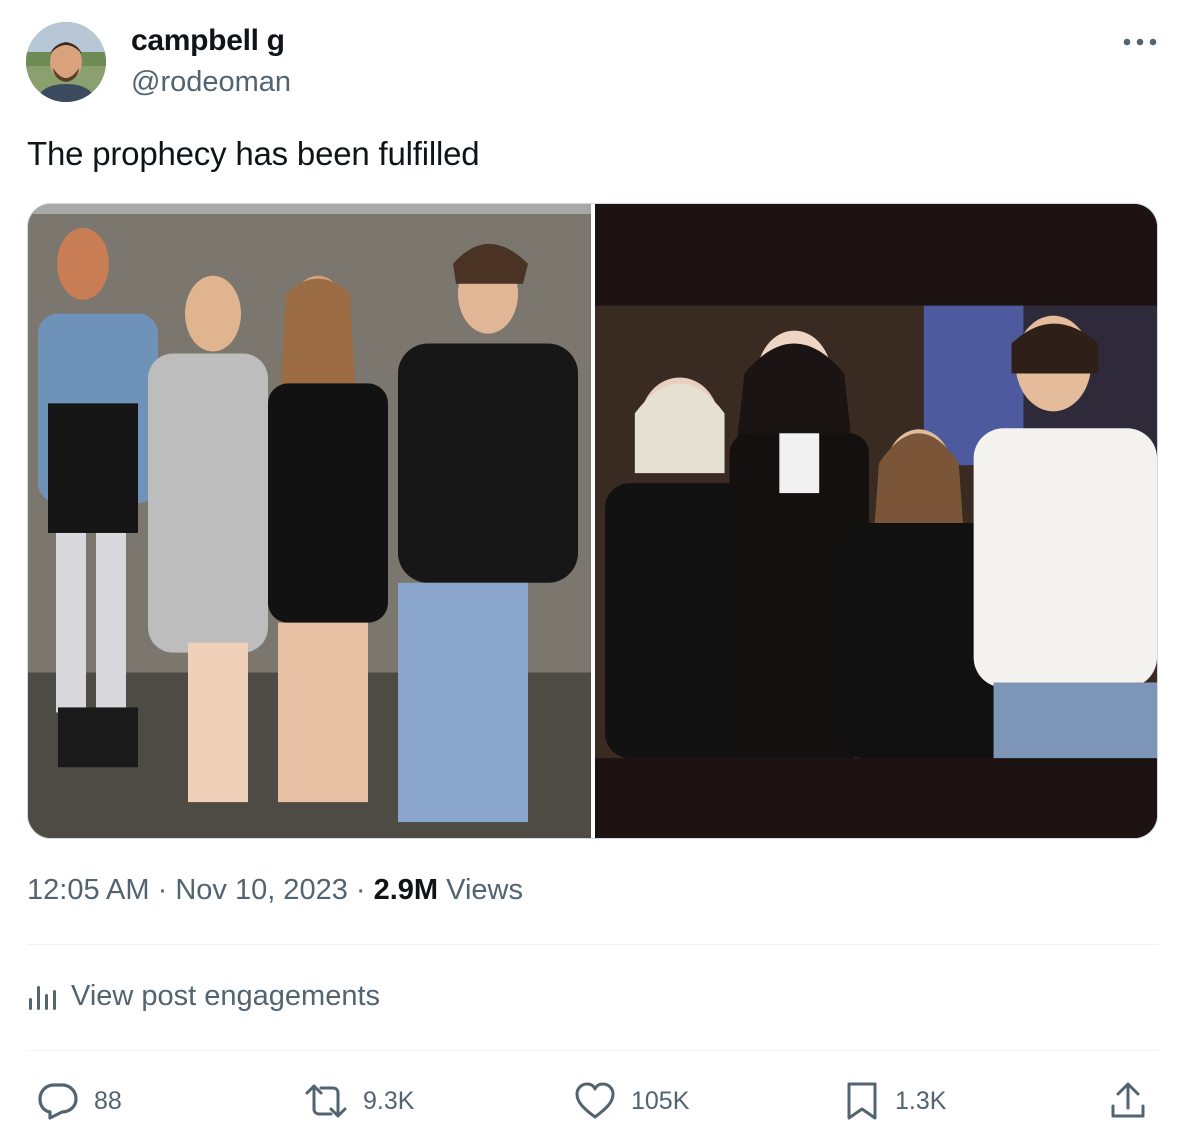  I want to click on reply-count: 88, so click(108, 1100).